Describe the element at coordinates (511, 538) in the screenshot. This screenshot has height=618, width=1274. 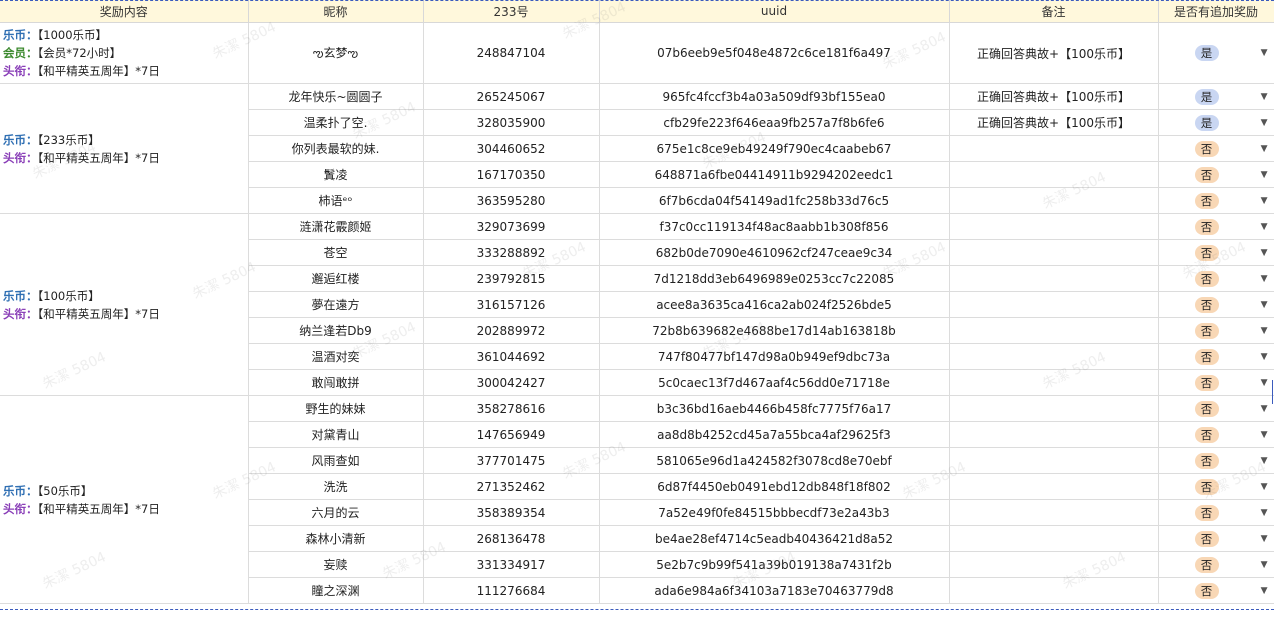
I see `id-cell: 268136478` at that location.